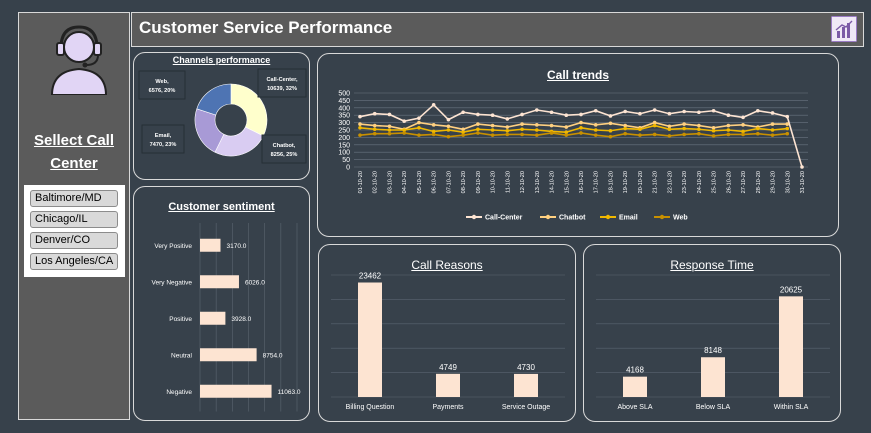 The width and height of the screenshot is (871, 433). I want to click on legend-marker-chatbot, so click(548, 217).